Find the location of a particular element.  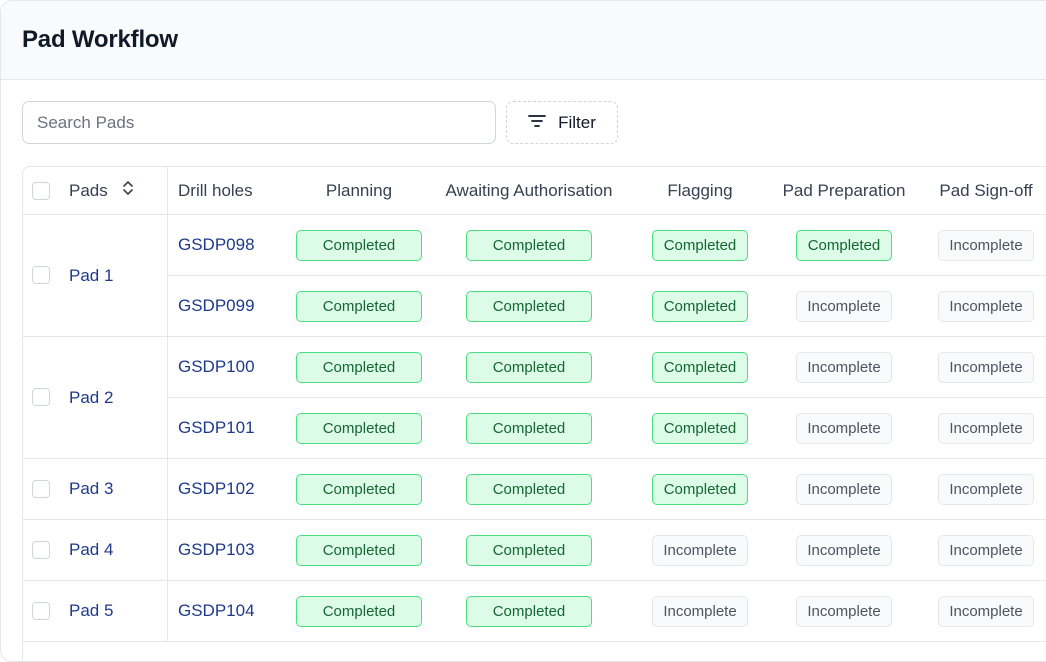

drill-hole-link: GSDP104 is located at coordinates (216, 610).